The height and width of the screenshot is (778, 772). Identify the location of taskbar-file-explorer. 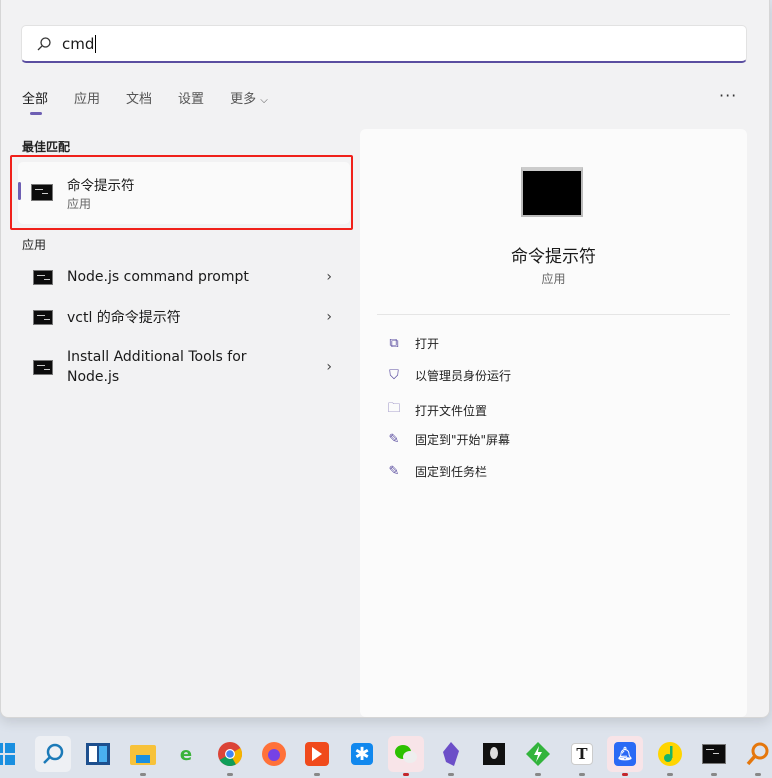
(143, 756).